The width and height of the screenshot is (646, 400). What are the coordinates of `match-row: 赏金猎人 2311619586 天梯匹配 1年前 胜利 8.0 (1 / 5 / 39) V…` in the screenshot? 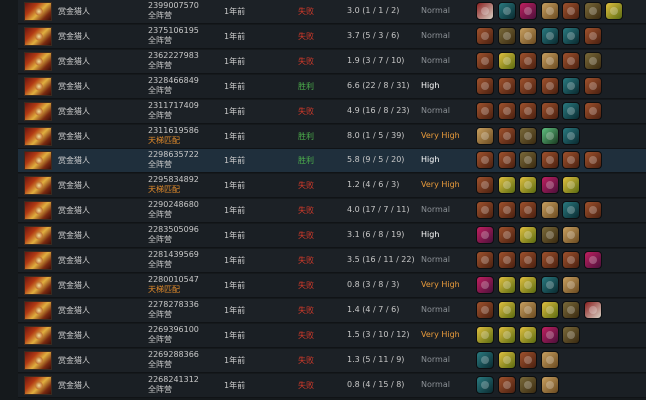 It's located at (332, 136).